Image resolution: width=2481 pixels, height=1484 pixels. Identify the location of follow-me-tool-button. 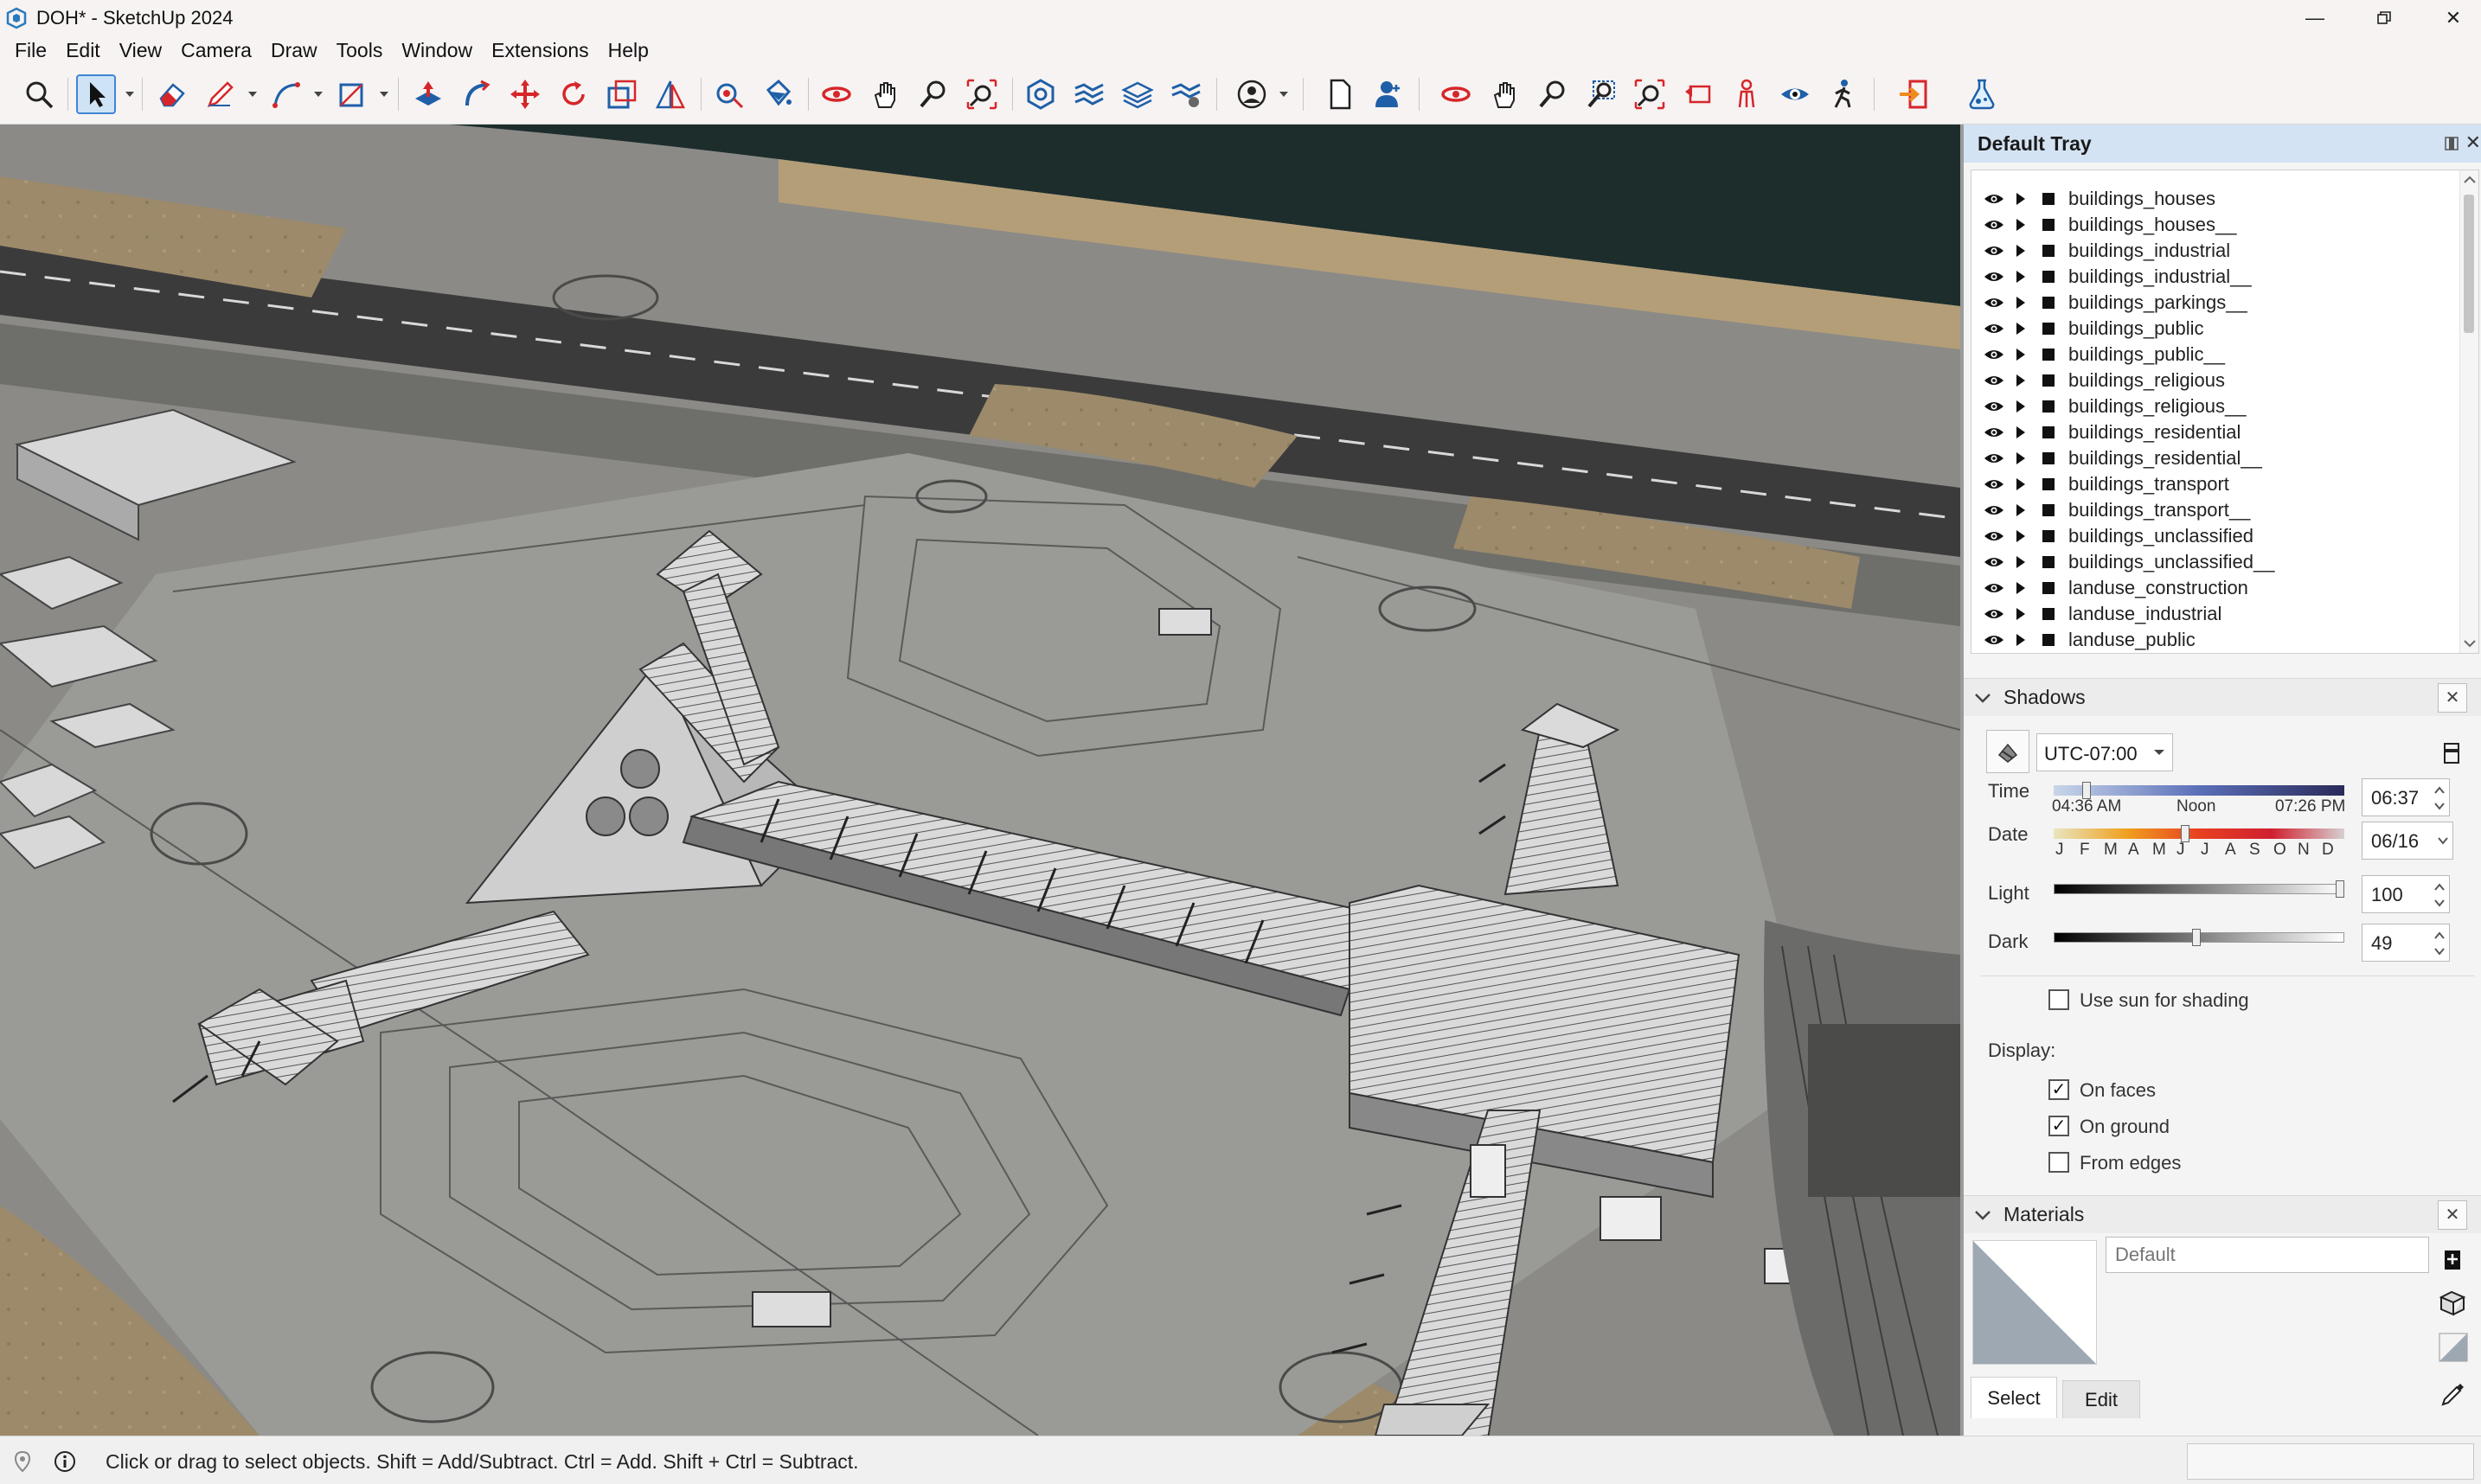
(477, 94).